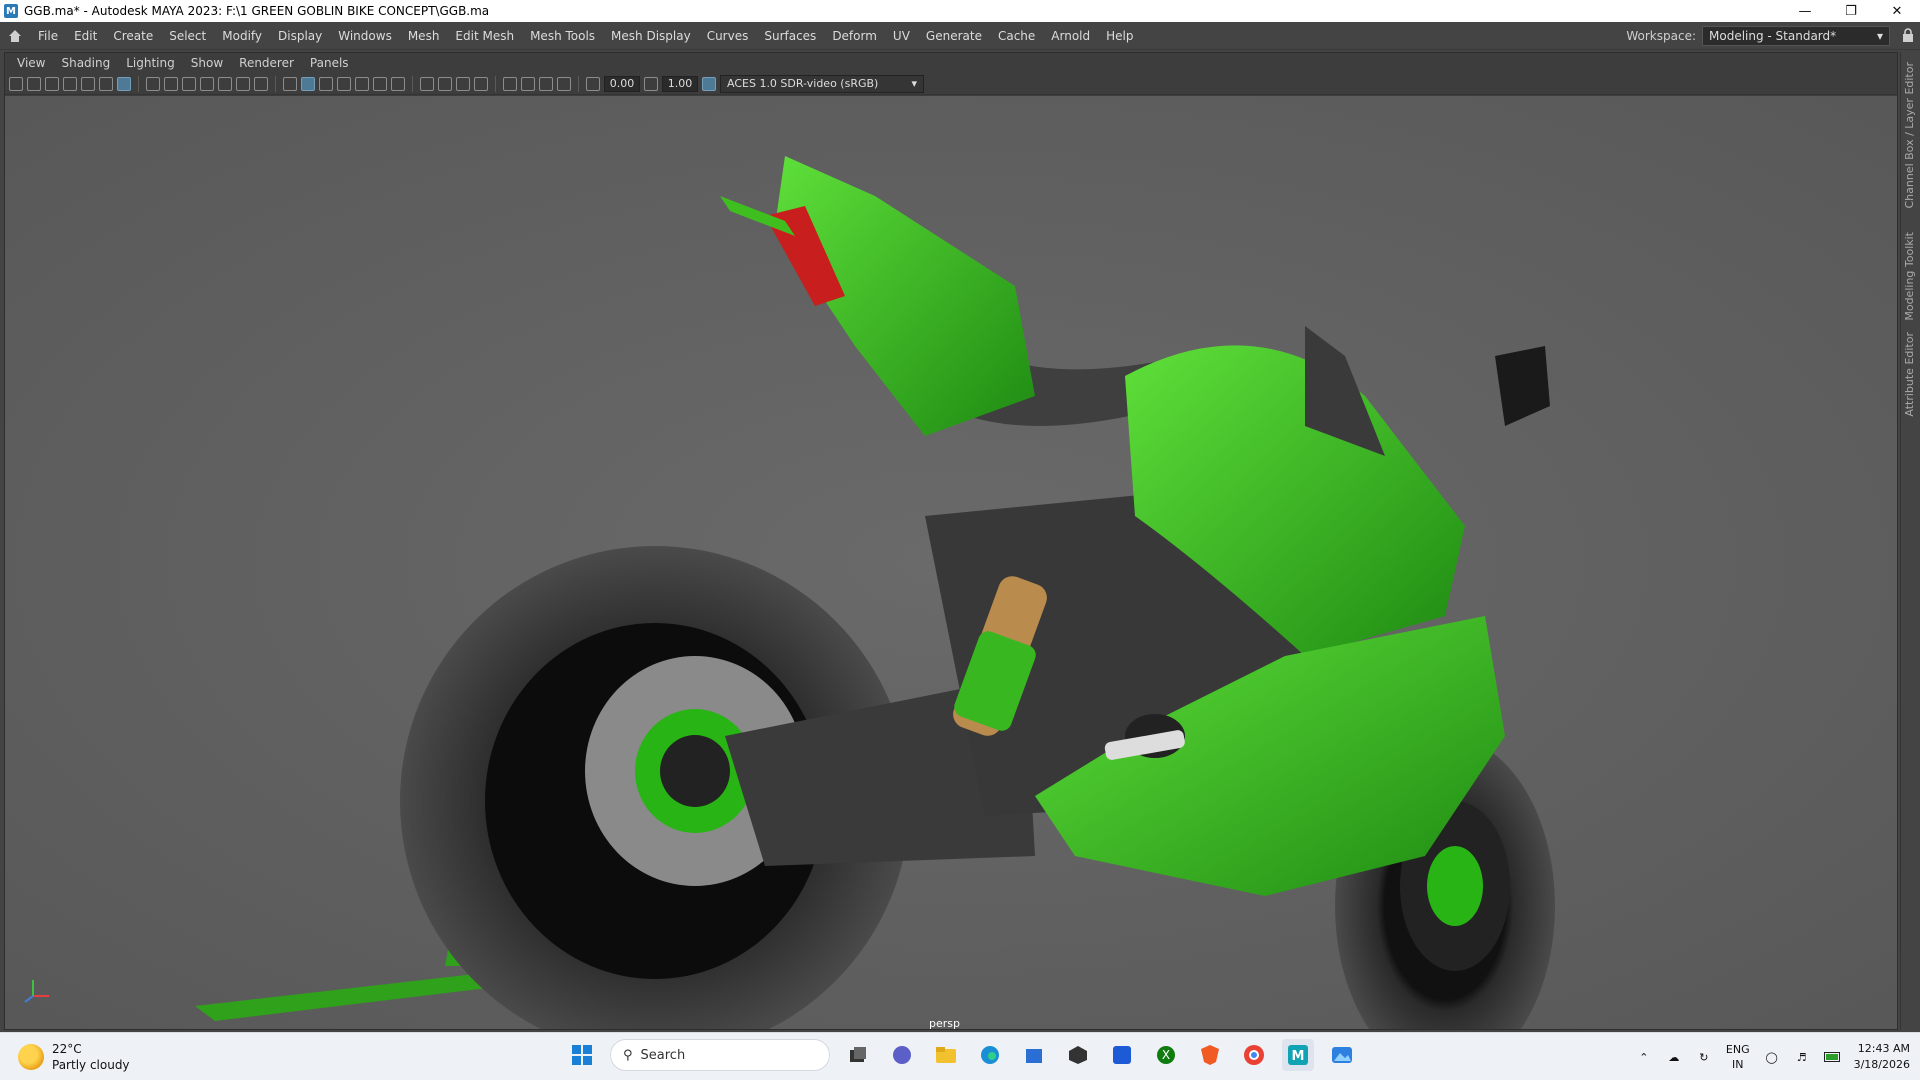 Image resolution: width=1920 pixels, height=1080 pixels. What do you see at coordinates (15, 36) in the screenshot?
I see `home-icon` at bounding box center [15, 36].